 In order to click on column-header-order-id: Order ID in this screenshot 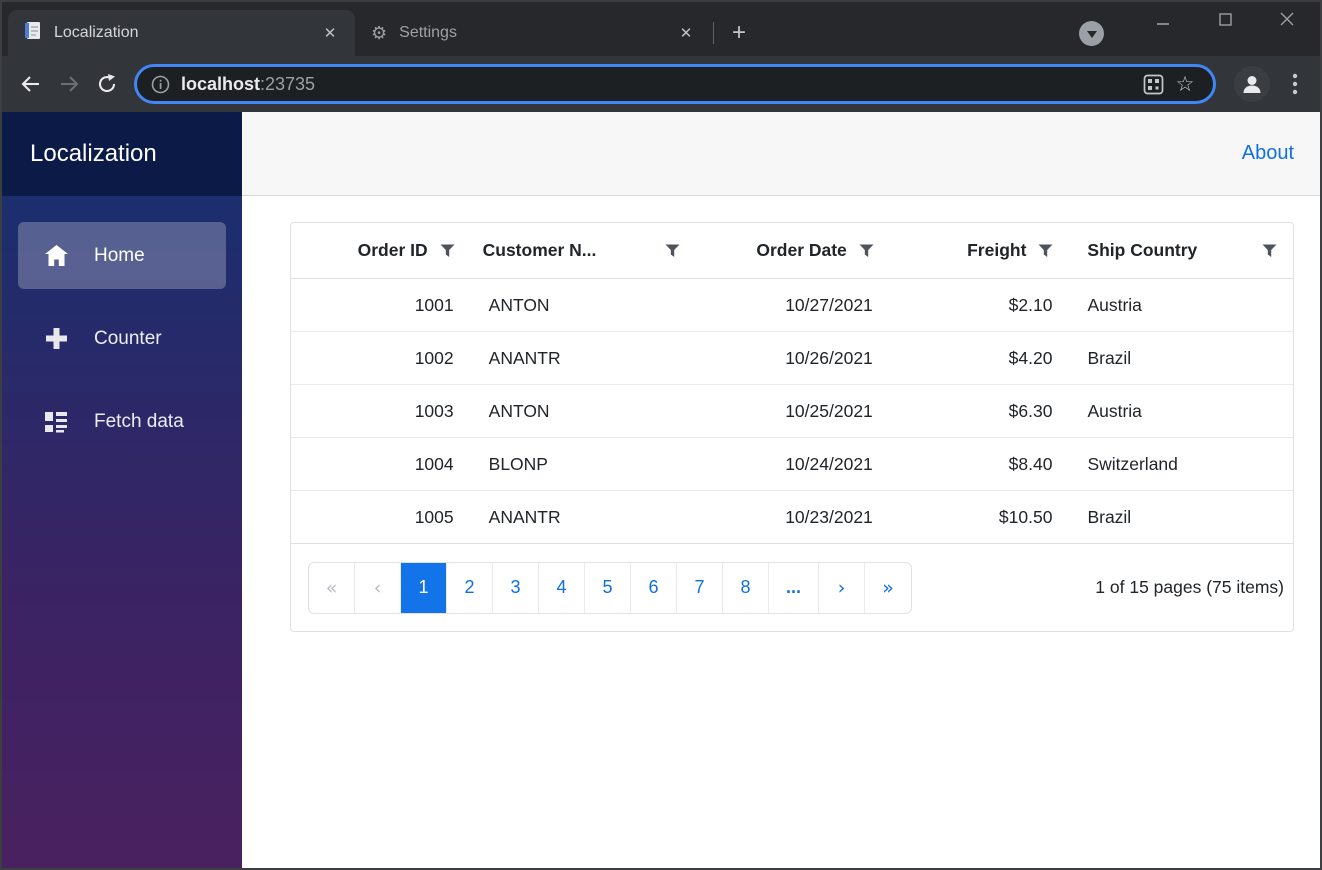, I will do `click(380, 250)`.